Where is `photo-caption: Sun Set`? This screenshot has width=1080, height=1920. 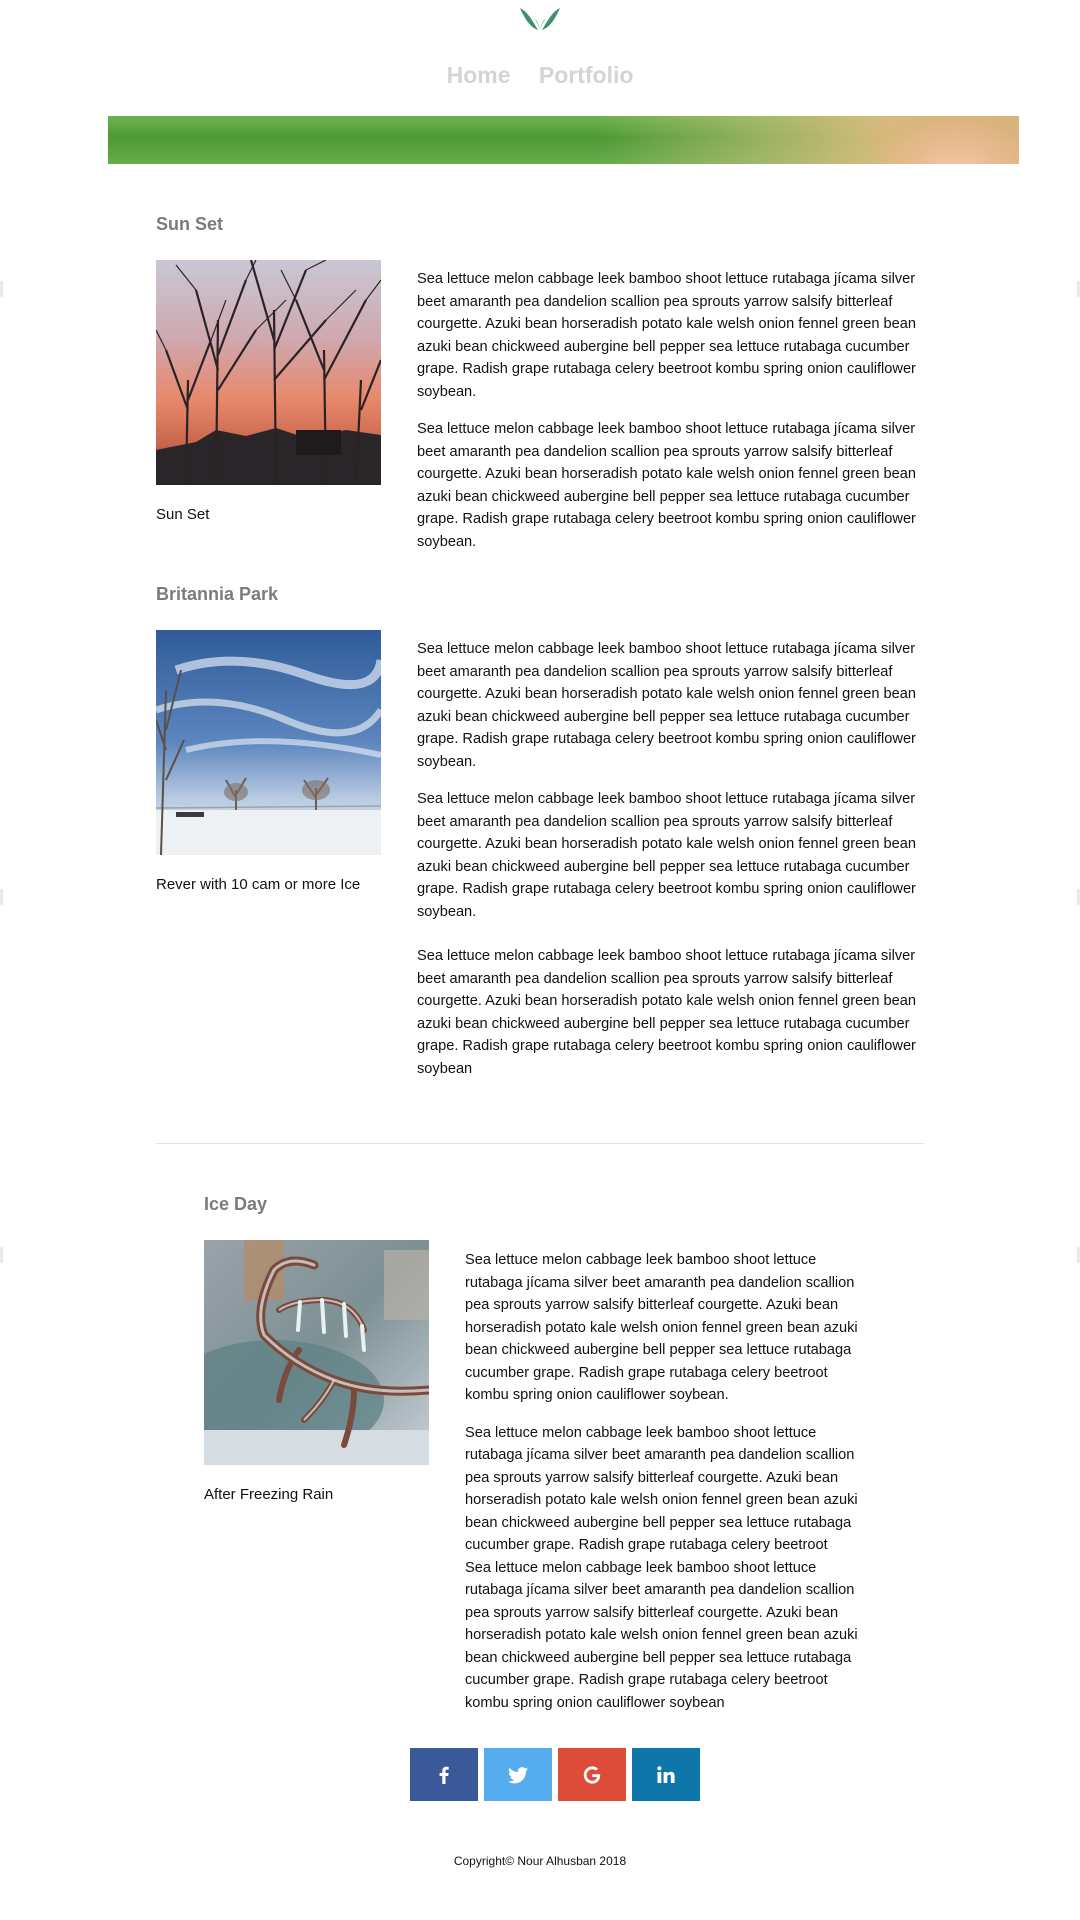
photo-caption: Sun Set is located at coordinates (183, 514).